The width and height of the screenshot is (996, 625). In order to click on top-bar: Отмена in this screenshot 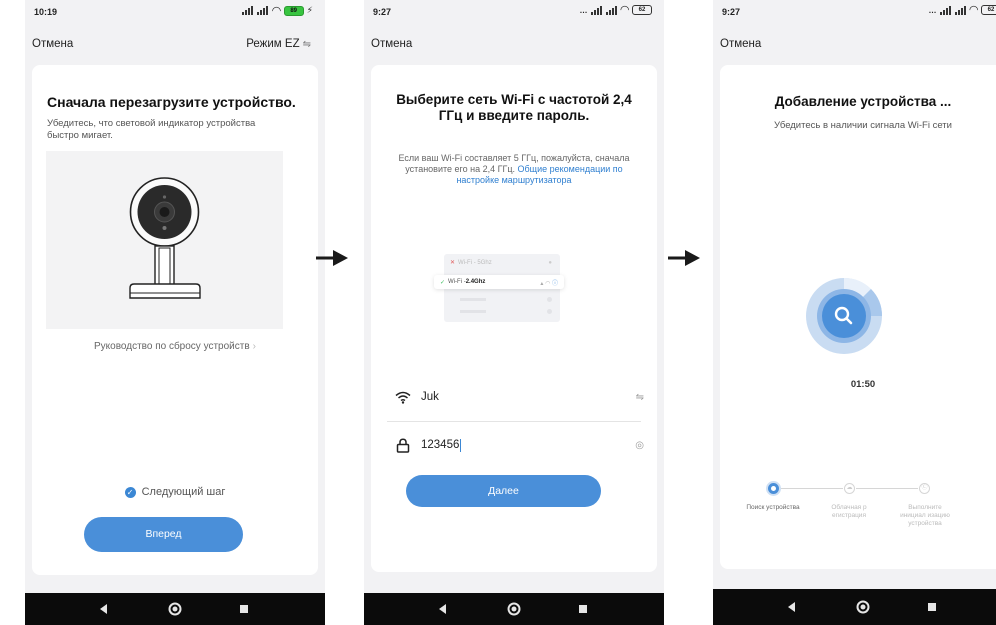, I will do `click(854, 46)`.